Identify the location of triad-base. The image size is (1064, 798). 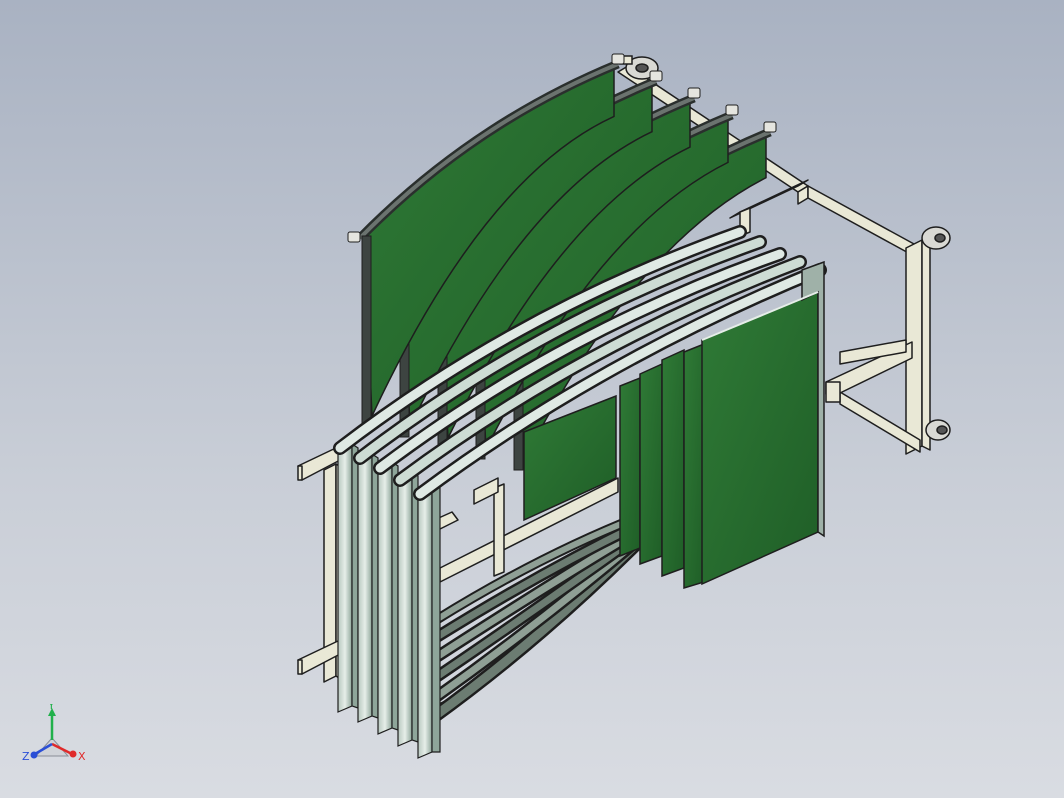
(52, 747).